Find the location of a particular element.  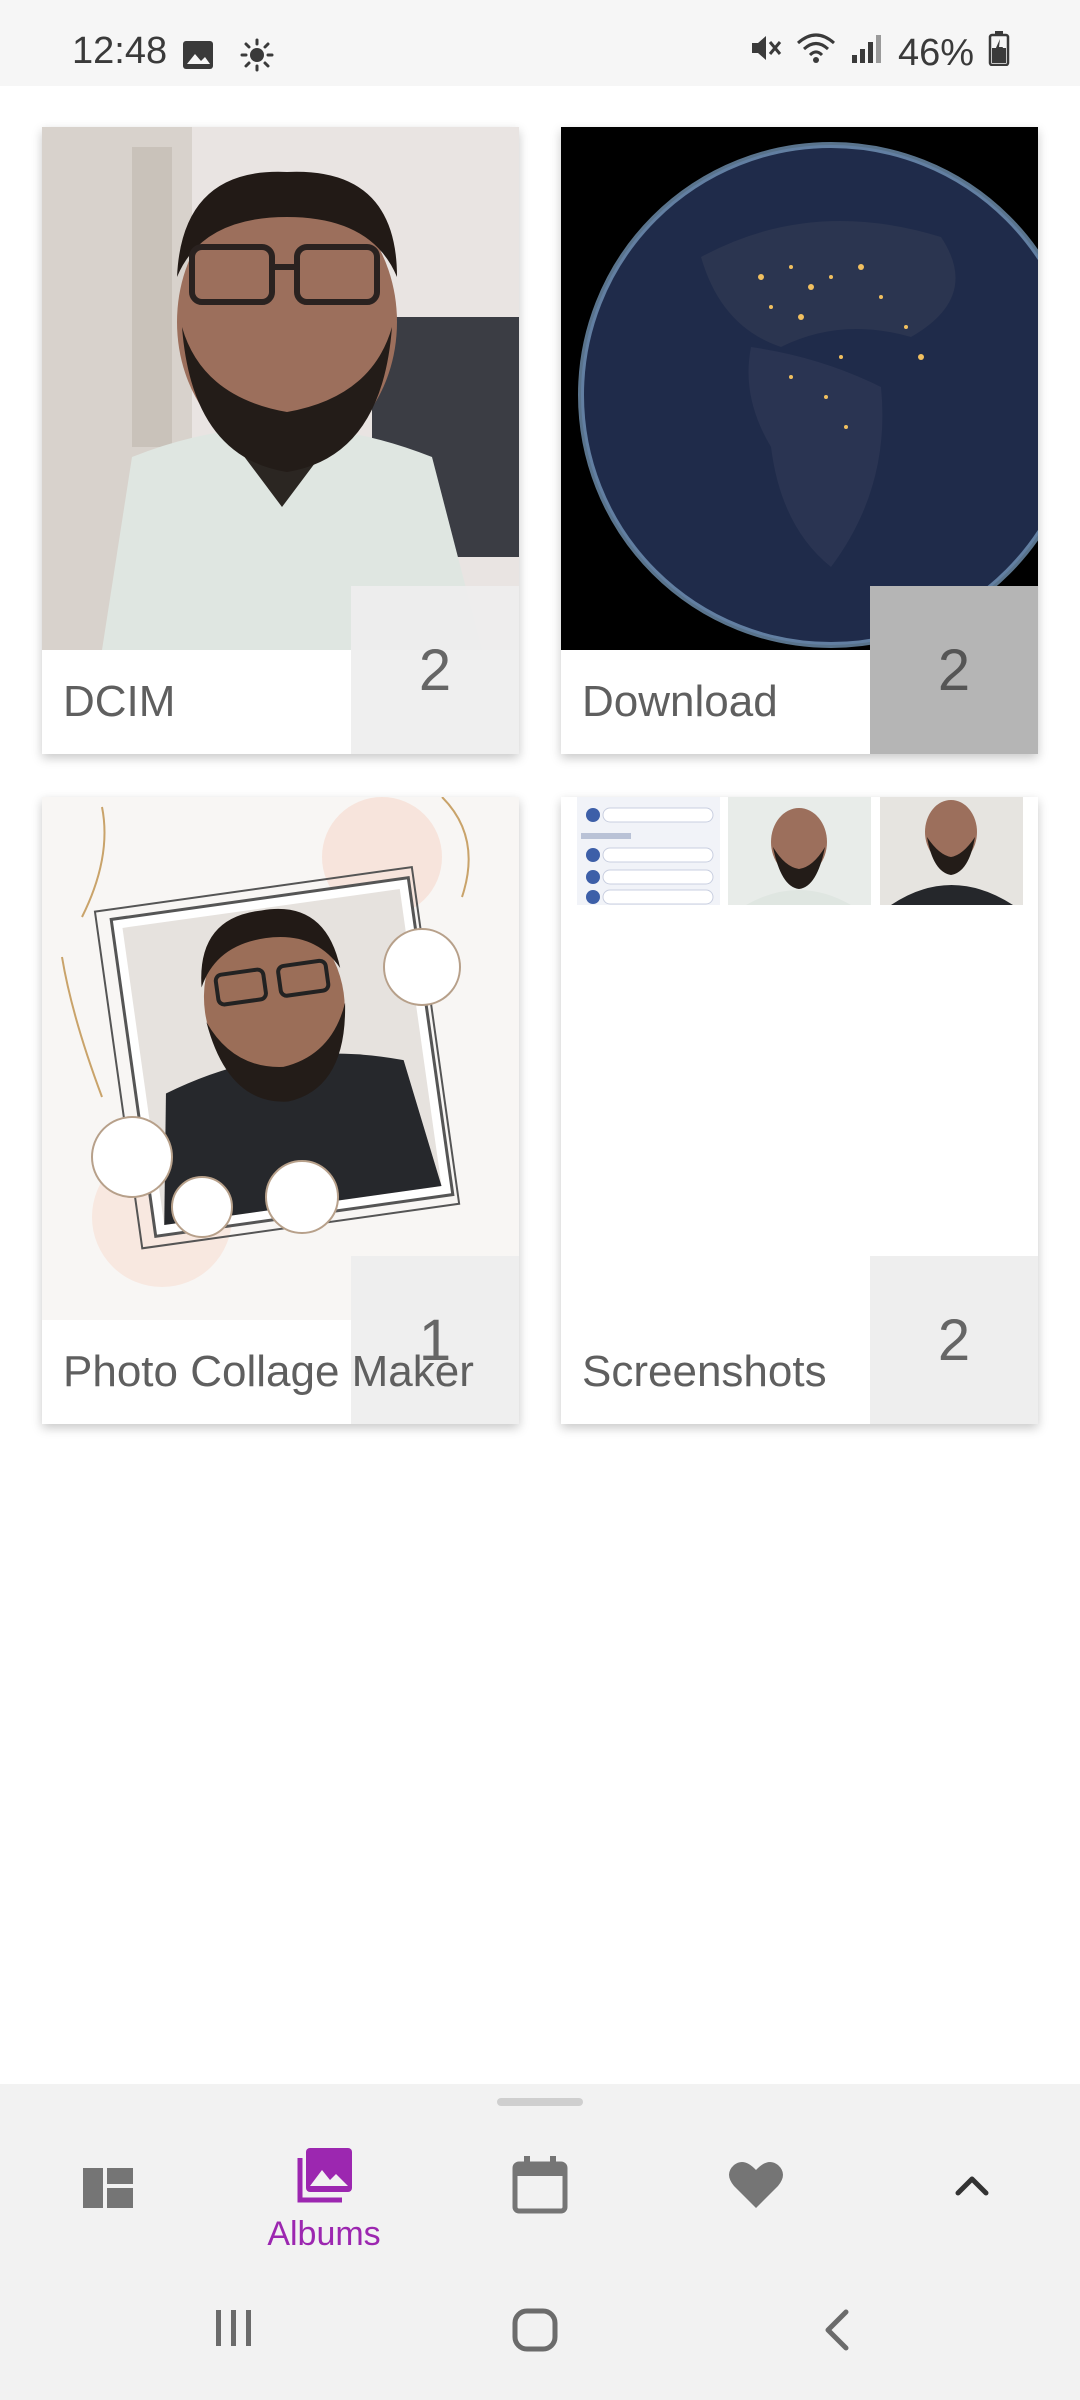

back-icon is located at coordinates (837, 2332).